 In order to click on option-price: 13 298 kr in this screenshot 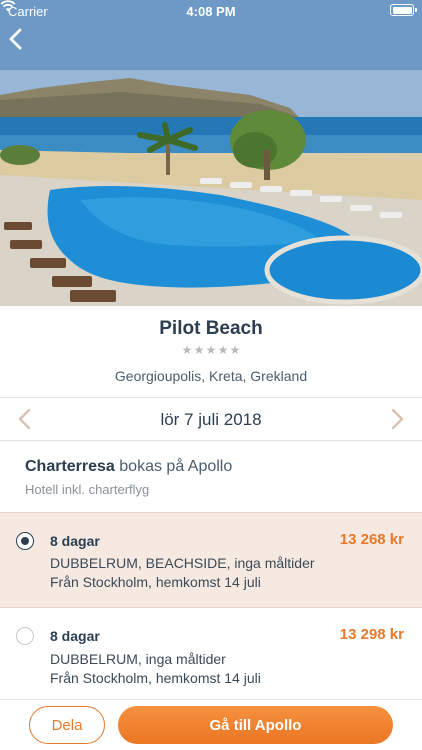, I will do `click(371, 634)`.